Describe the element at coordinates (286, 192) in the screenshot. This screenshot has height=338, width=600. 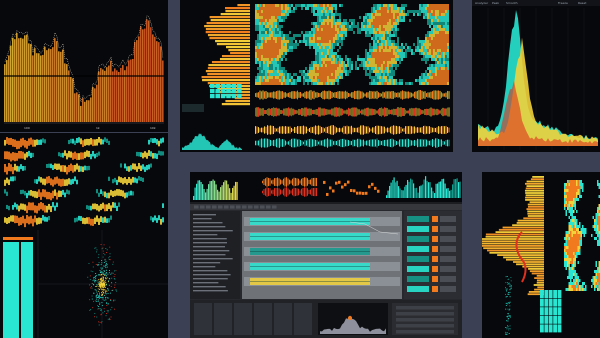
I see `mini-wave` at that location.